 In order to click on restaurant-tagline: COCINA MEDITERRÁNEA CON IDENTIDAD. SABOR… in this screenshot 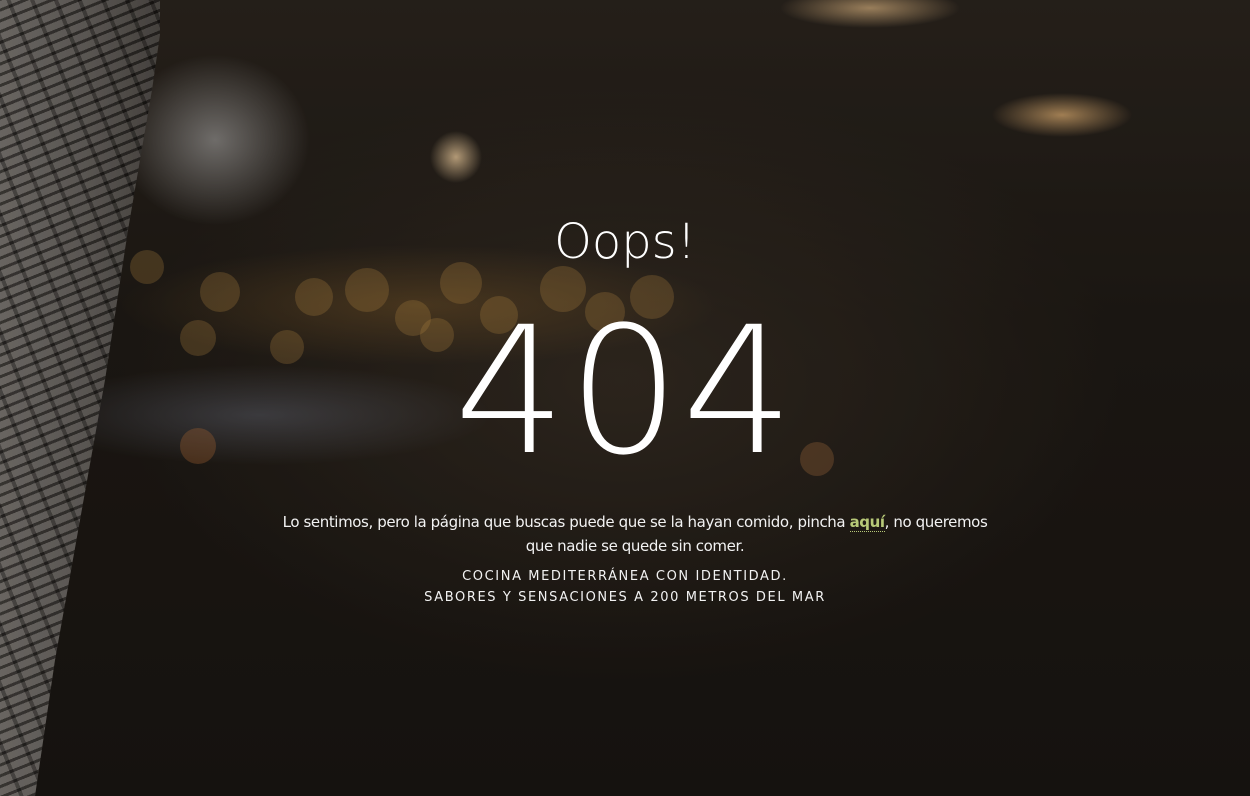, I will do `click(625, 587)`.